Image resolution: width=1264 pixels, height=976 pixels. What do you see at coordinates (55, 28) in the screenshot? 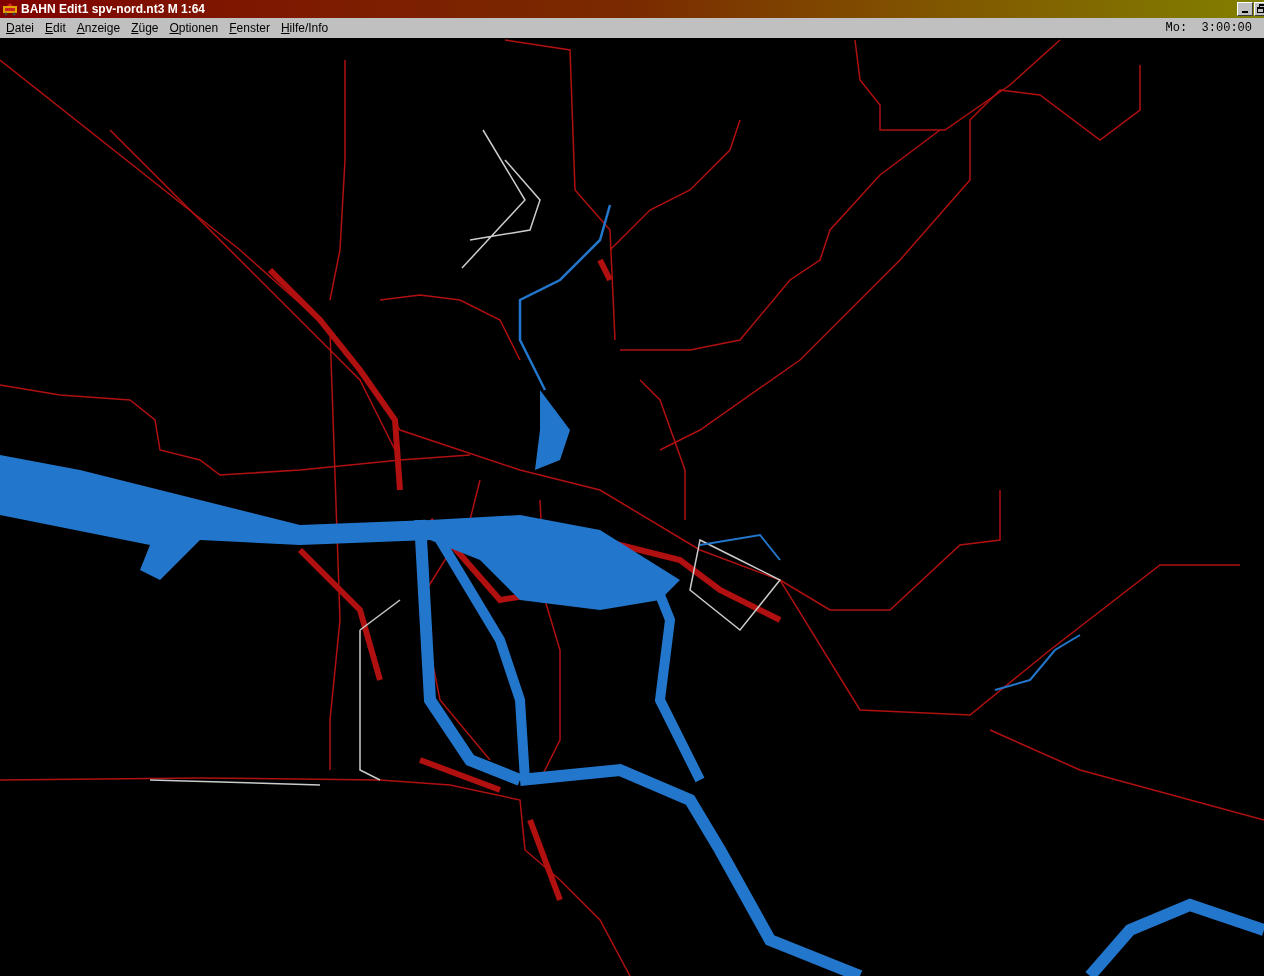
I see `menu-item: Edit` at bounding box center [55, 28].